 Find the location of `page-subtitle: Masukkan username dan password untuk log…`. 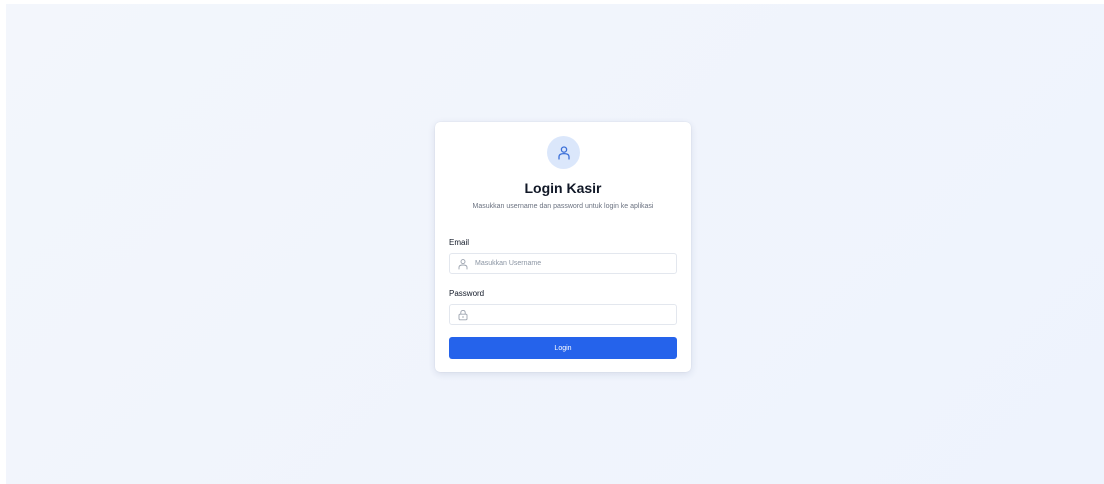

page-subtitle: Masukkan username dan password untuk log… is located at coordinates (563, 206).